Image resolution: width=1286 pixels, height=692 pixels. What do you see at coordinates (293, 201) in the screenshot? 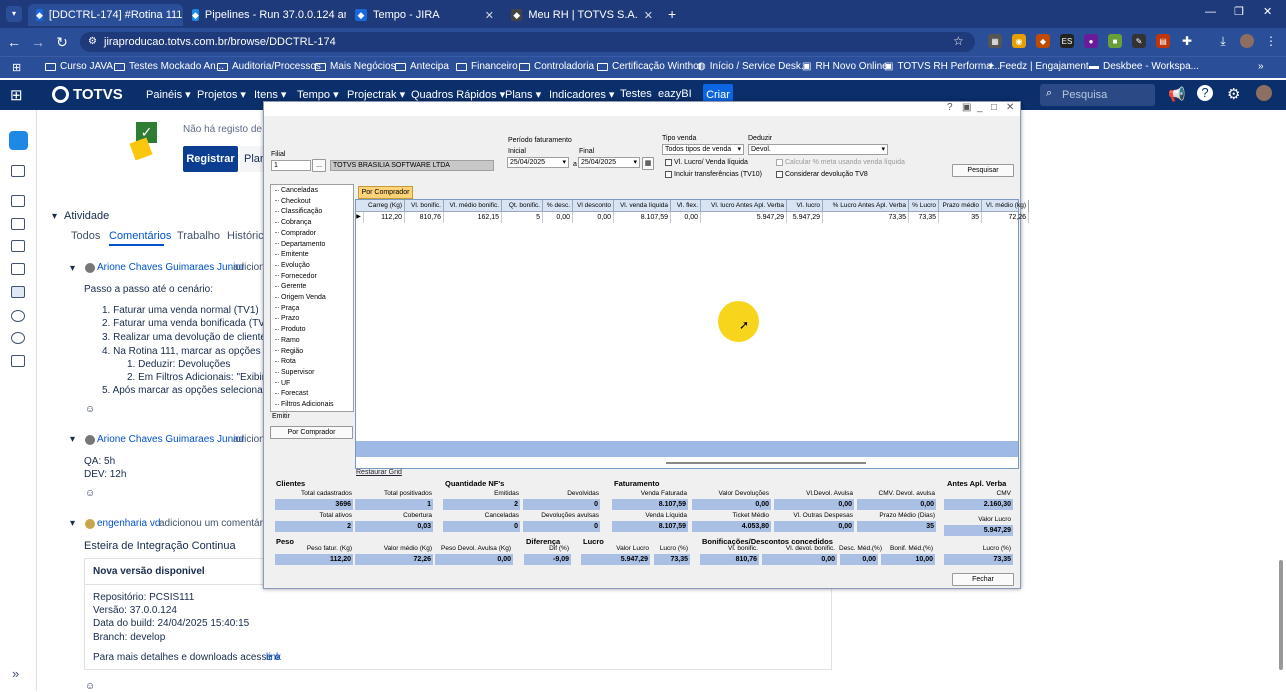
I see `tree-item: Checkout` at bounding box center [293, 201].